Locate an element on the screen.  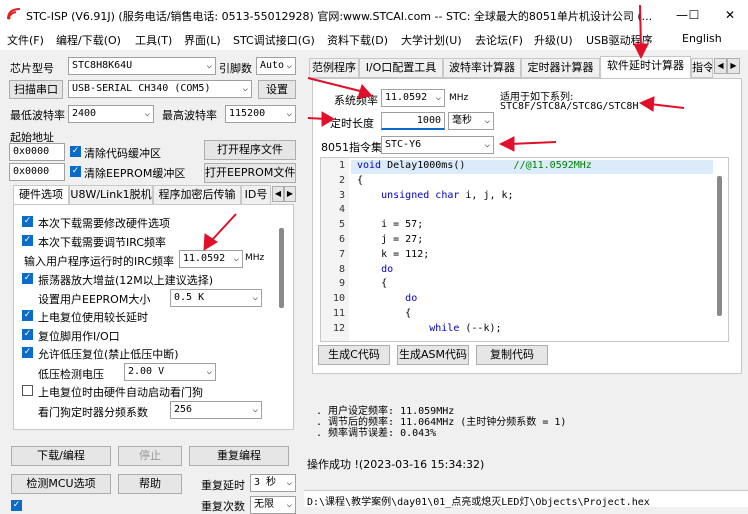
check-mcu-button: 检测MCU选项 is located at coordinates (61, 484).